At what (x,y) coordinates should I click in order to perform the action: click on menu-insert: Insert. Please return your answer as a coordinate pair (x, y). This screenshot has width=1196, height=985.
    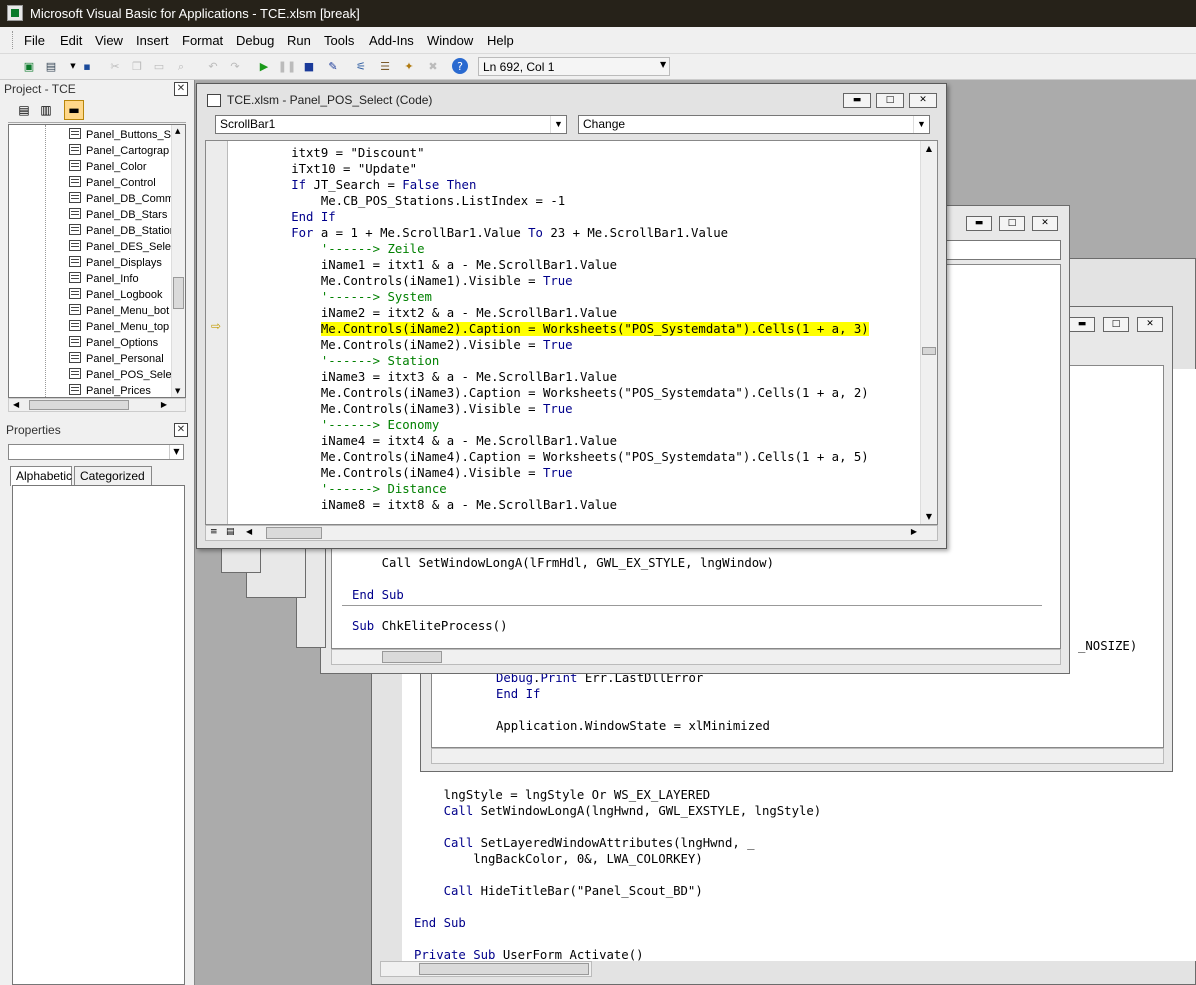
    Looking at the image, I should click on (152, 40).